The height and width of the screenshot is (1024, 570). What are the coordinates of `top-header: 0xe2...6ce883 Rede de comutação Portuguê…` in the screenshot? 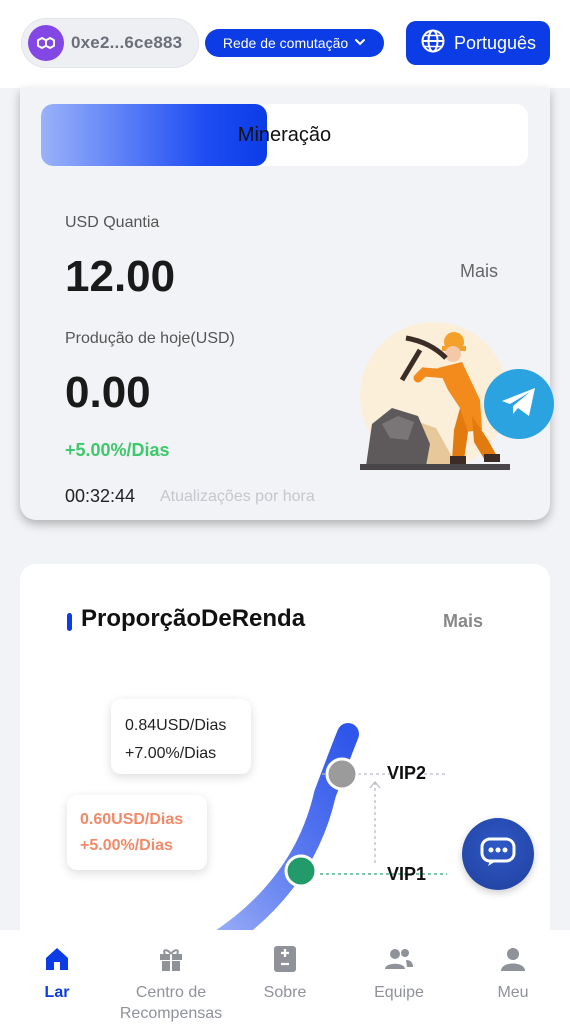 It's located at (285, 44).